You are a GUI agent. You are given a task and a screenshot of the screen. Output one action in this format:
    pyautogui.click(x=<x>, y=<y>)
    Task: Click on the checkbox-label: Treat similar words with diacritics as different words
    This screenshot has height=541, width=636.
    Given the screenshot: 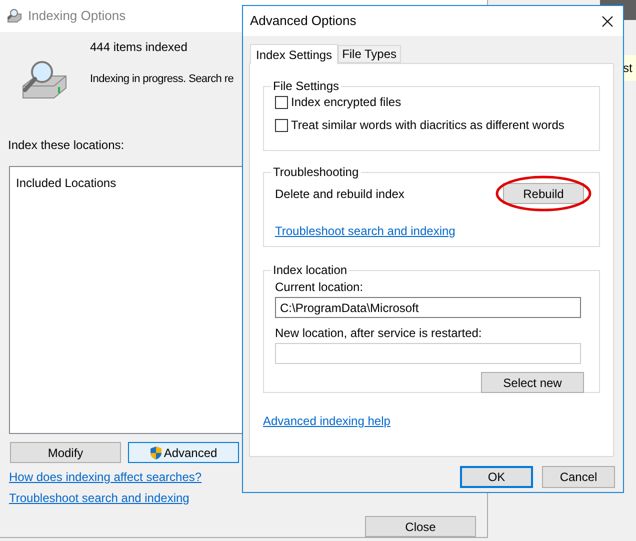 What is the action you would take?
    pyautogui.click(x=427, y=125)
    